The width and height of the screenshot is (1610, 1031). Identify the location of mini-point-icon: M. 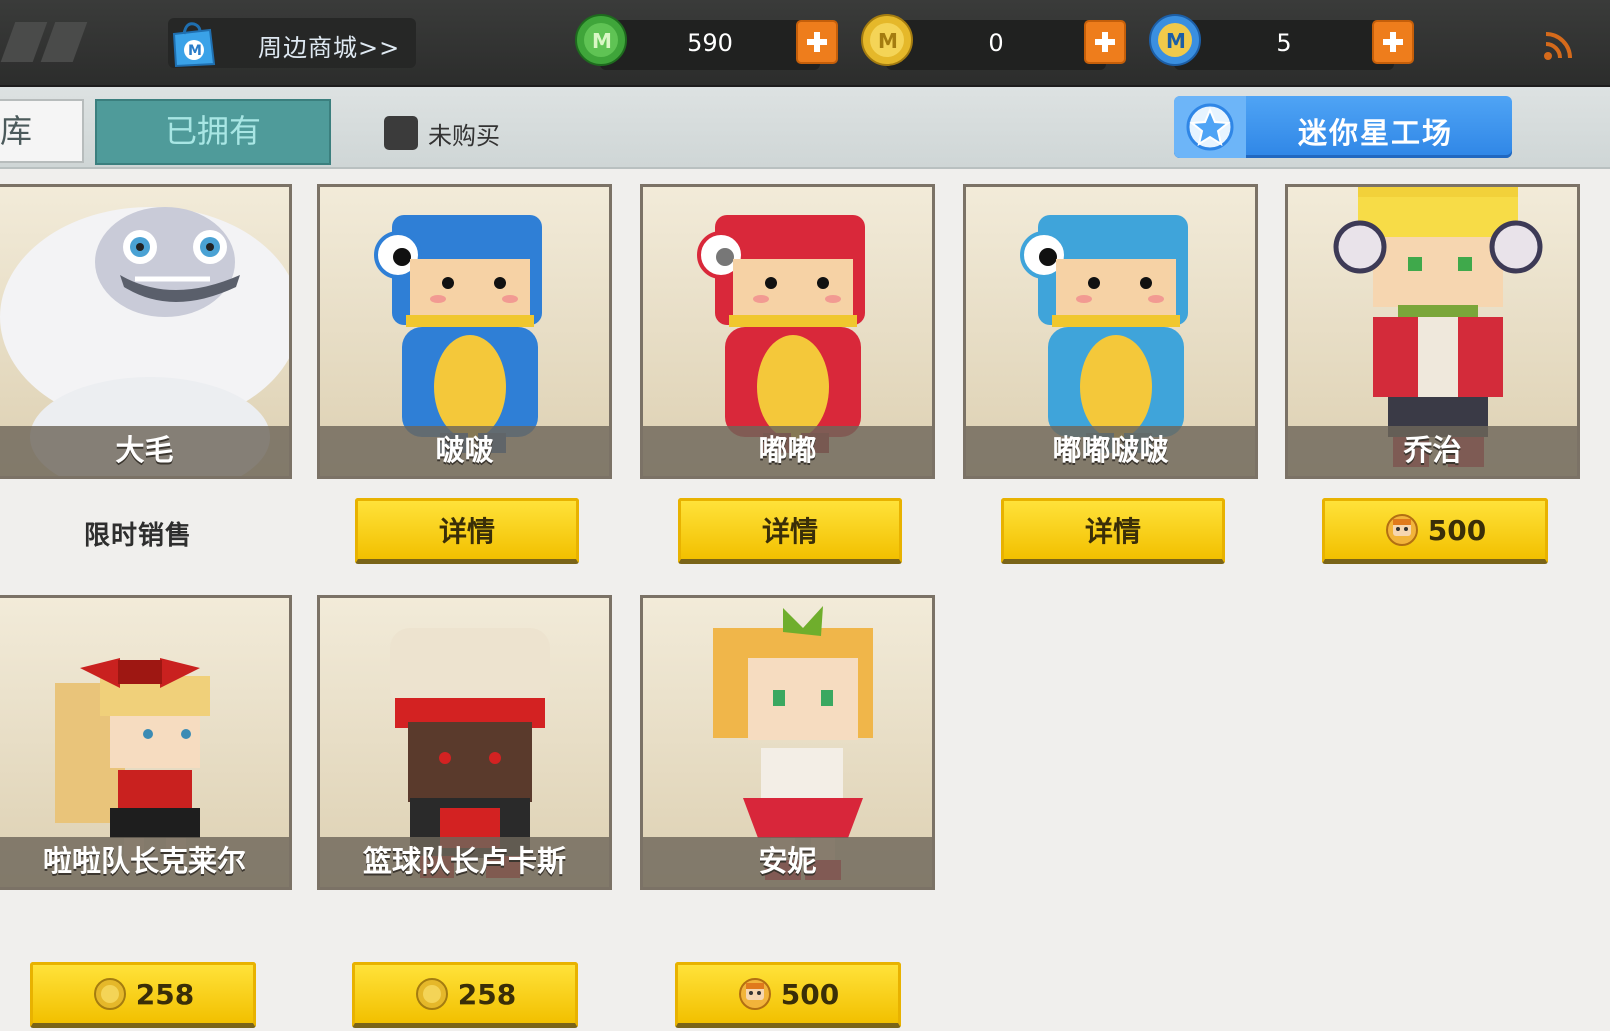
(1175, 40).